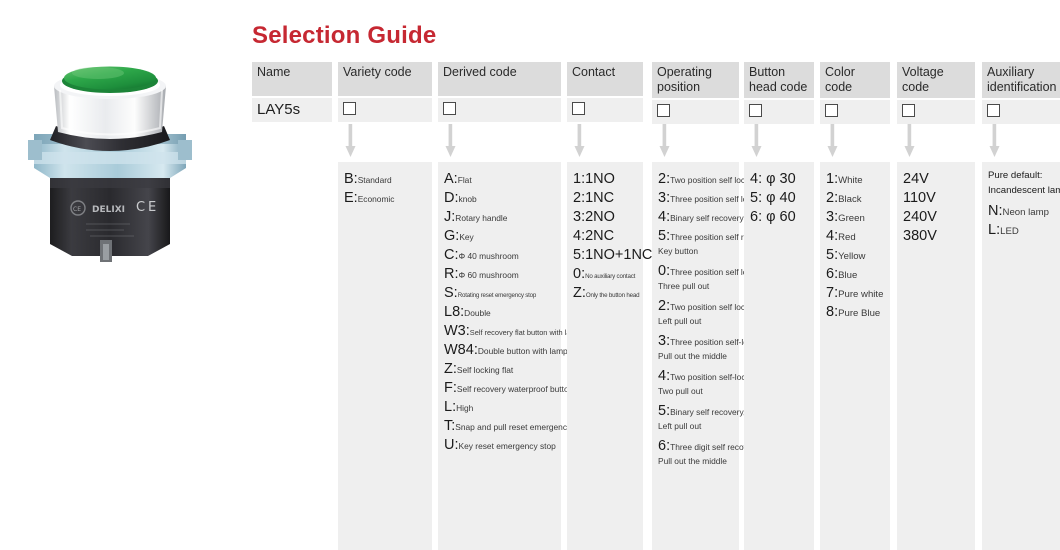 The width and height of the screenshot is (1060, 550). Describe the element at coordinates (861, 294) in the screenshot. I see `entry-description: Pure white` at that location.